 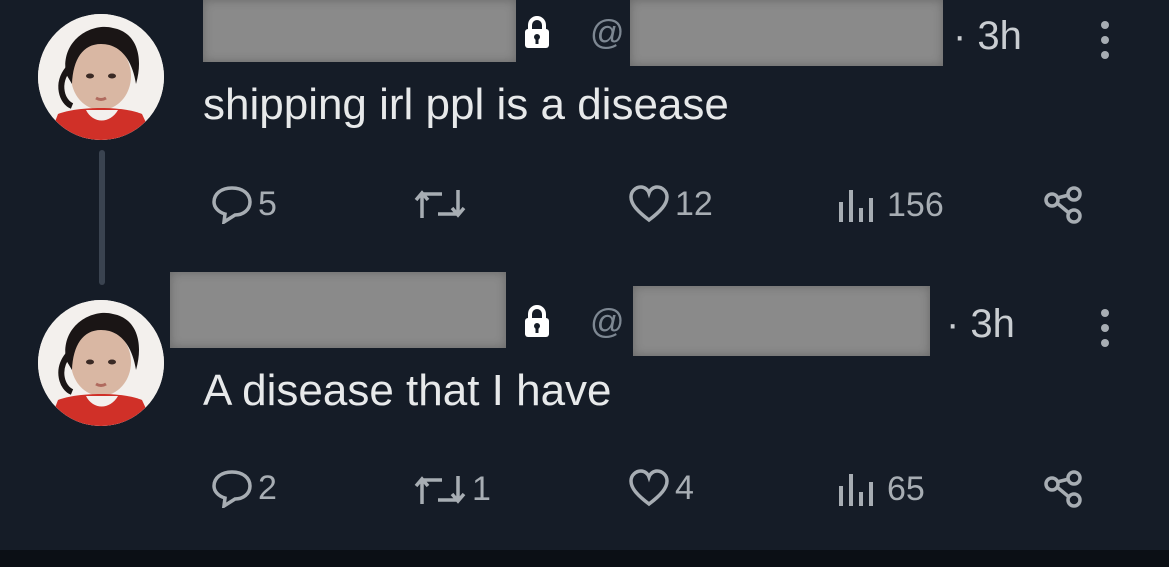 What do you see at coordinates (684, 487) in the screenshot?
I see `like-count: 4` at bounding box center [684, 487].